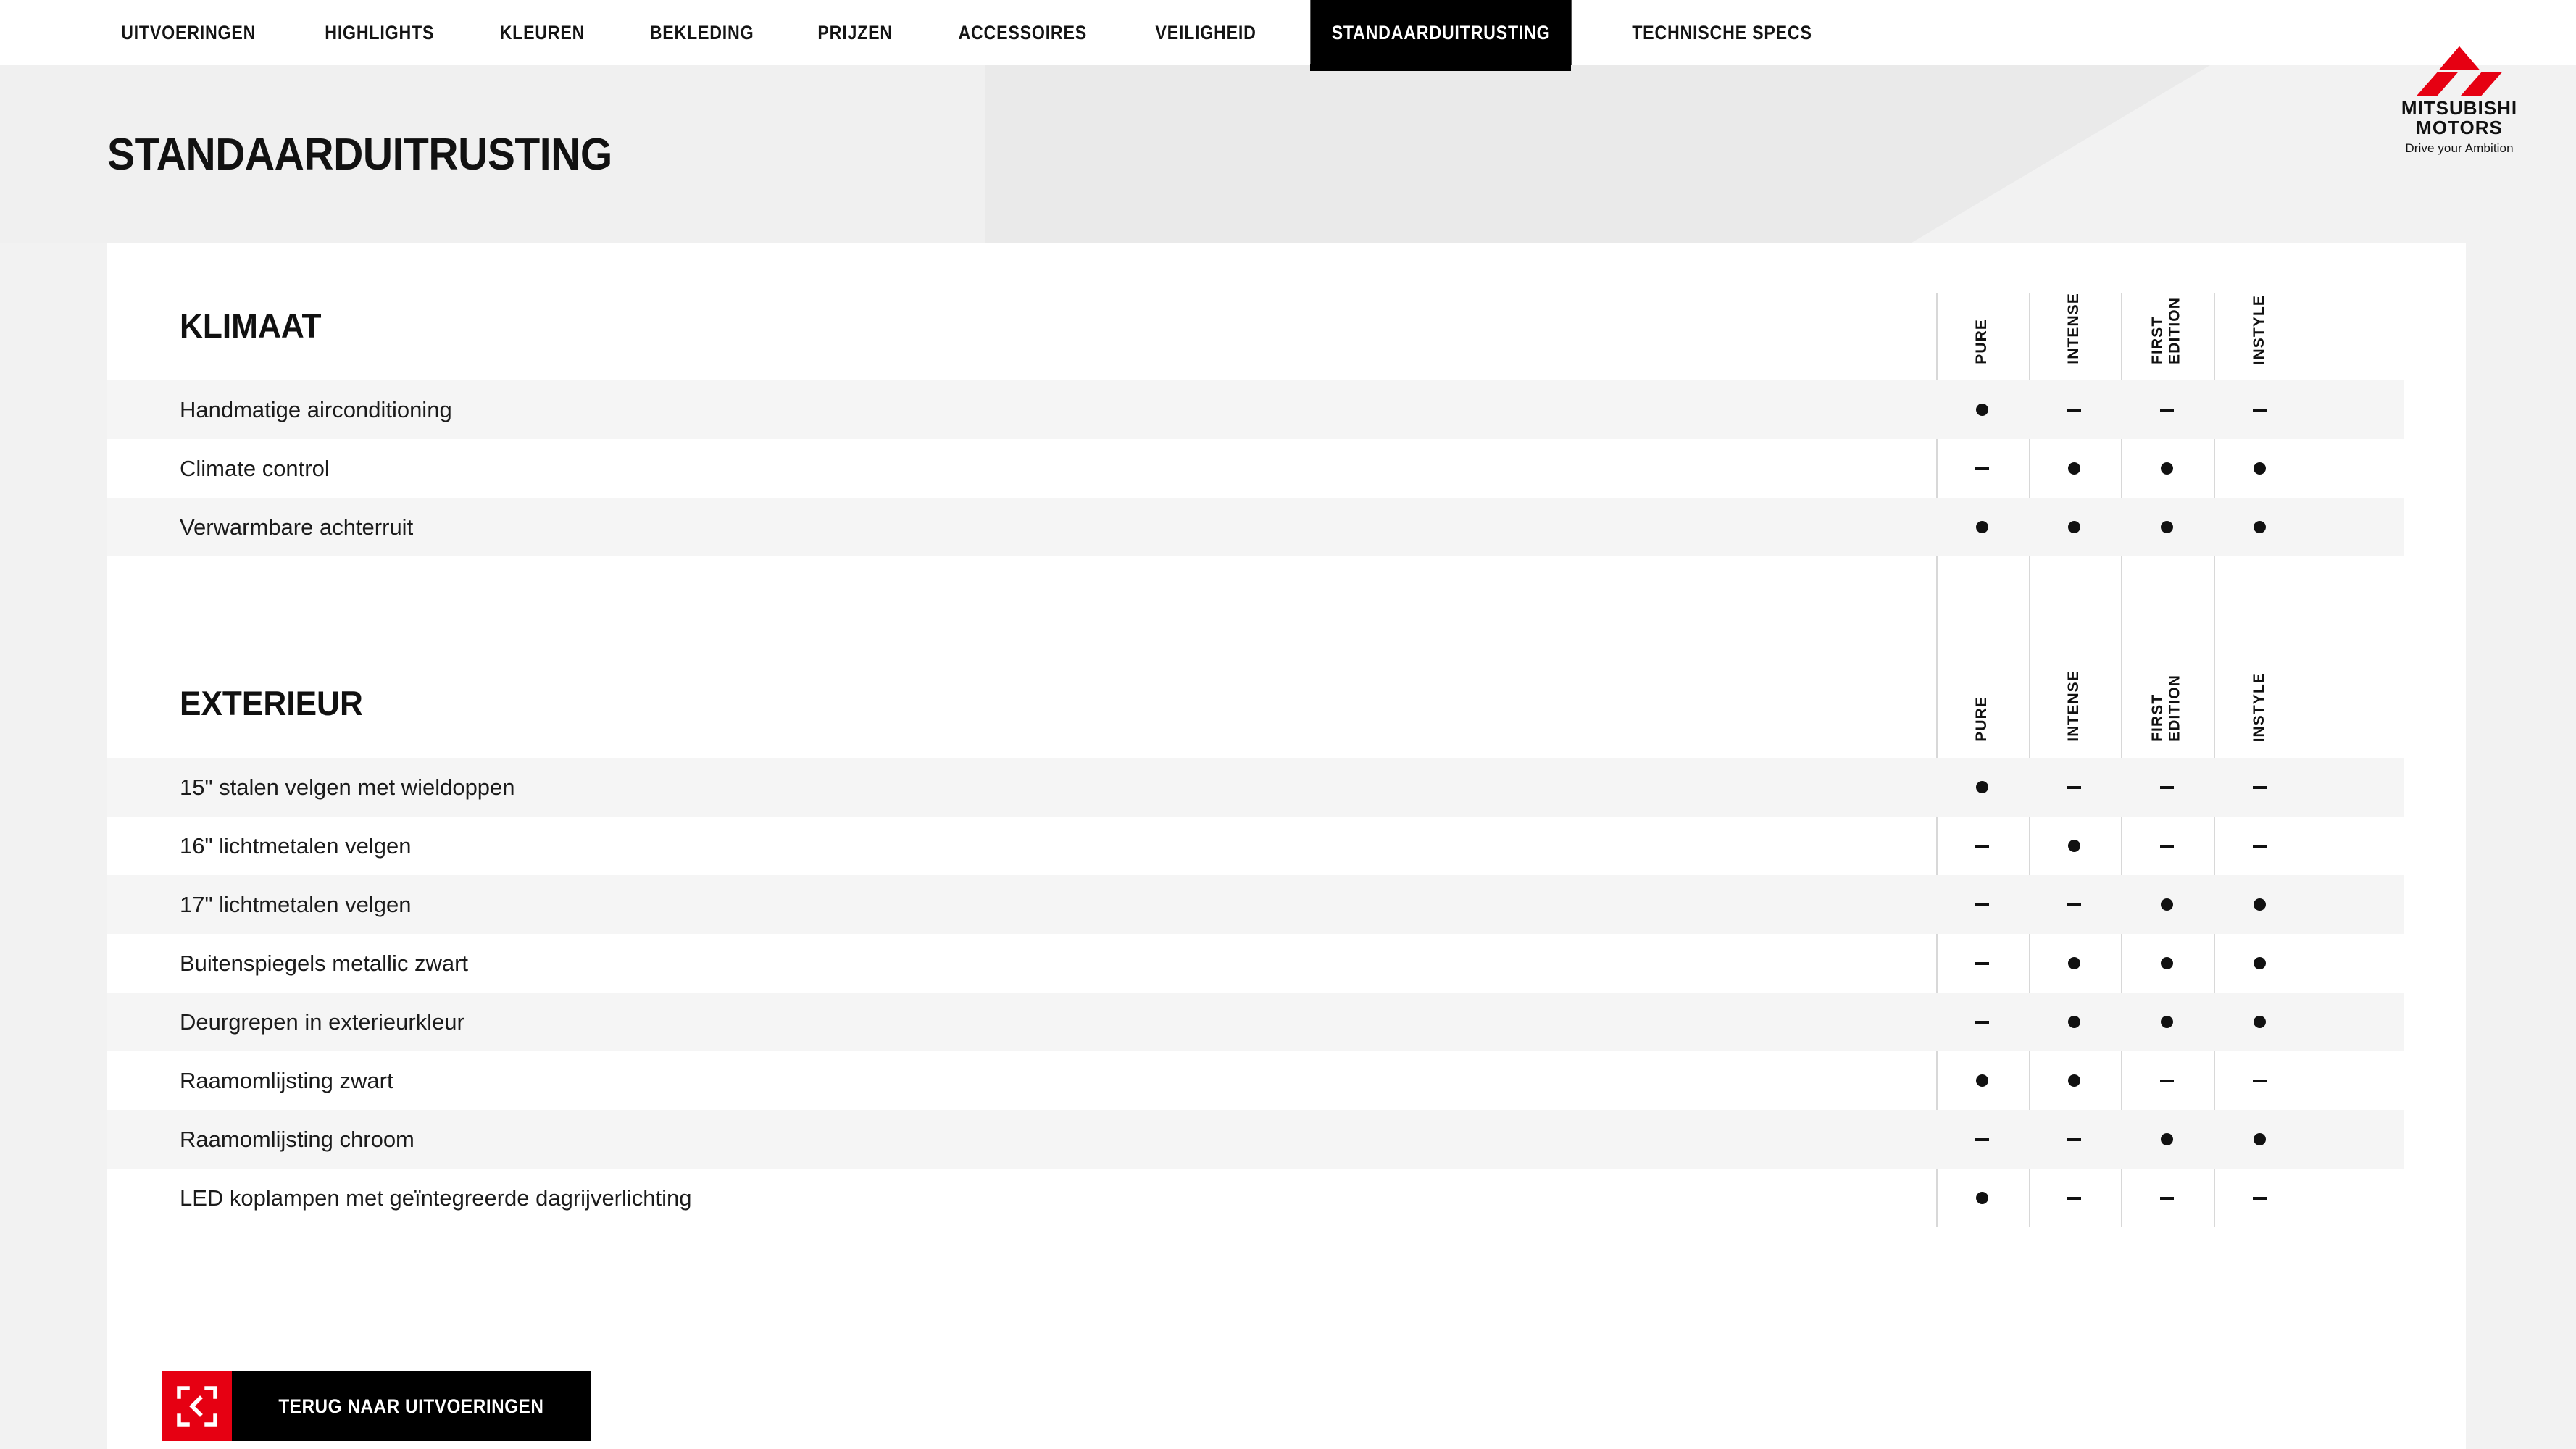  I want to click on nav-item-highlights: HIGHLIGHTS, so click(379, 32).